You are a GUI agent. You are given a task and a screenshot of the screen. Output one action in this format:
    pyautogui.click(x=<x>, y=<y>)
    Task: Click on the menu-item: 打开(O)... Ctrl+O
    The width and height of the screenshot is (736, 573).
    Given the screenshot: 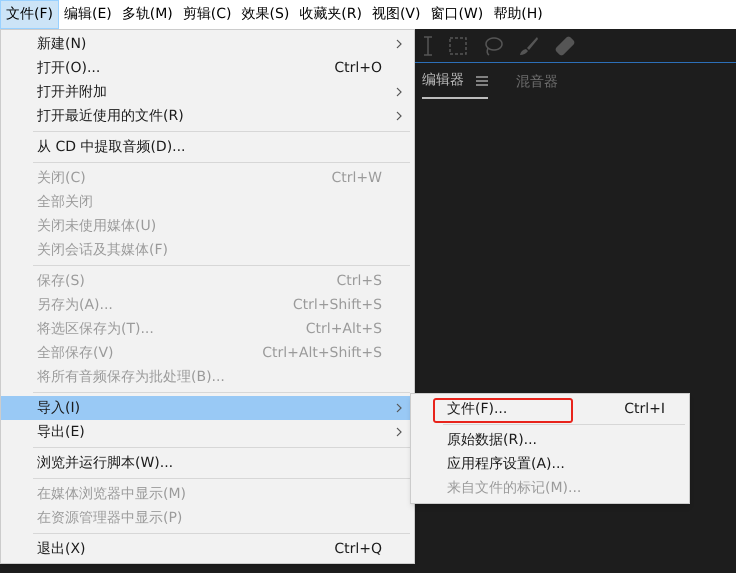 What is the action you would take?
    pyautogui.click(x=207, y=68)
    